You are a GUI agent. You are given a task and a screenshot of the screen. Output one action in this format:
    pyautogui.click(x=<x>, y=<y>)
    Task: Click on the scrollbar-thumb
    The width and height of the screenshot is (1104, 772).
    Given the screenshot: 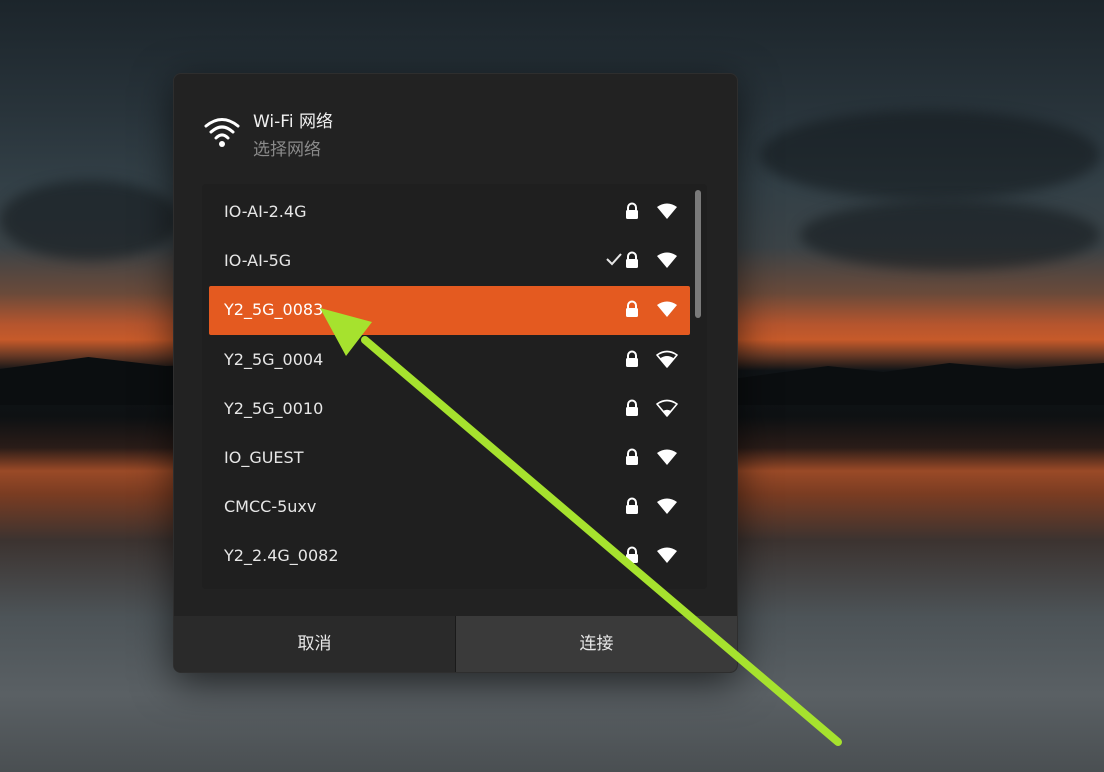 What is the action you would take?
    pyautogui.click(x=698, y=254)
    